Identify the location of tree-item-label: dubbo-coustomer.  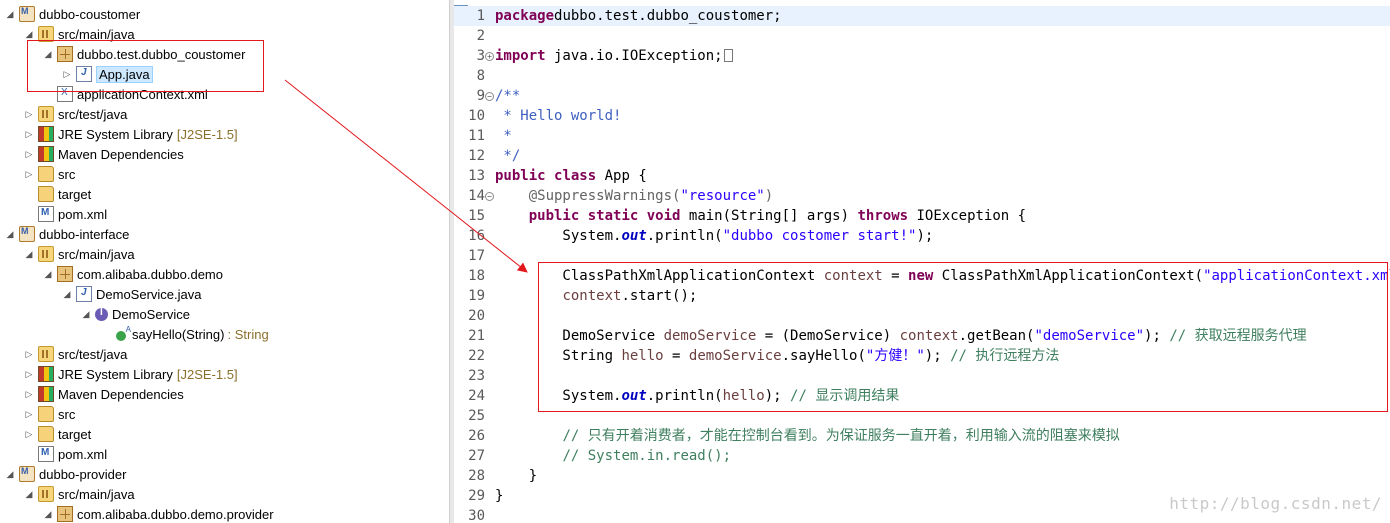
(90, 14).